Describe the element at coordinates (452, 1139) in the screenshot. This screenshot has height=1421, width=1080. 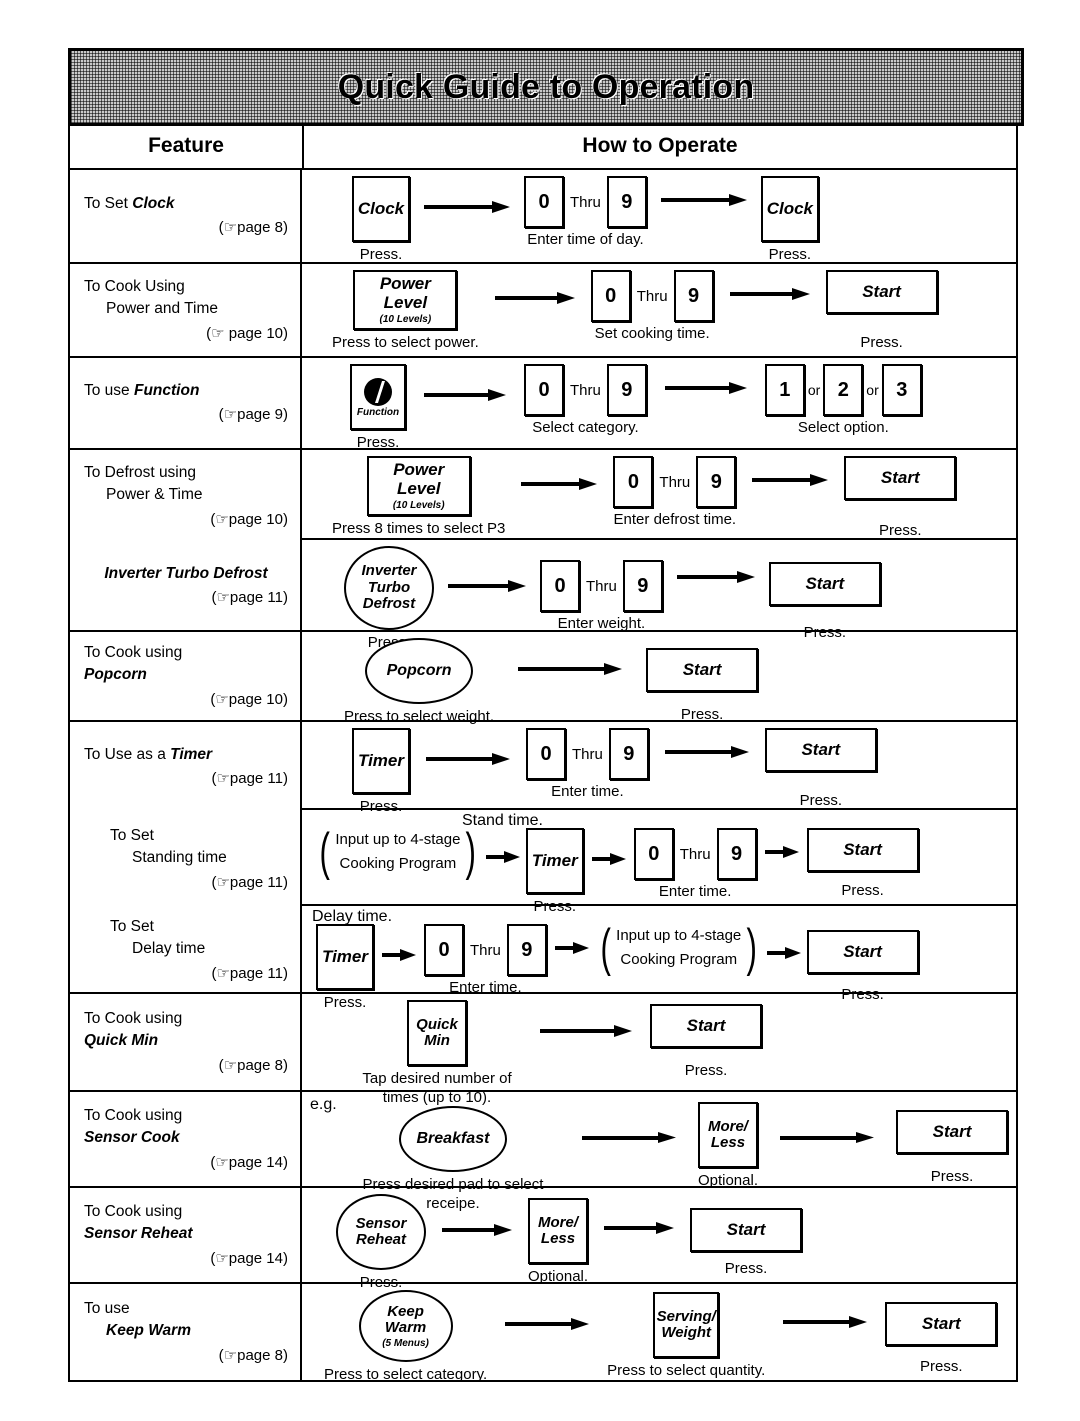
I see `key-breakfast: Breakfast` at that location.